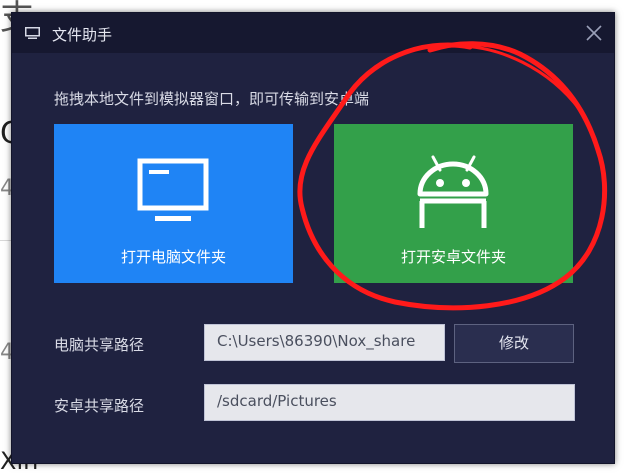 This screenshot has width=624, height=475. I want to click on android-share-path-field: /sdcard/Pictures, so click(389, 402).